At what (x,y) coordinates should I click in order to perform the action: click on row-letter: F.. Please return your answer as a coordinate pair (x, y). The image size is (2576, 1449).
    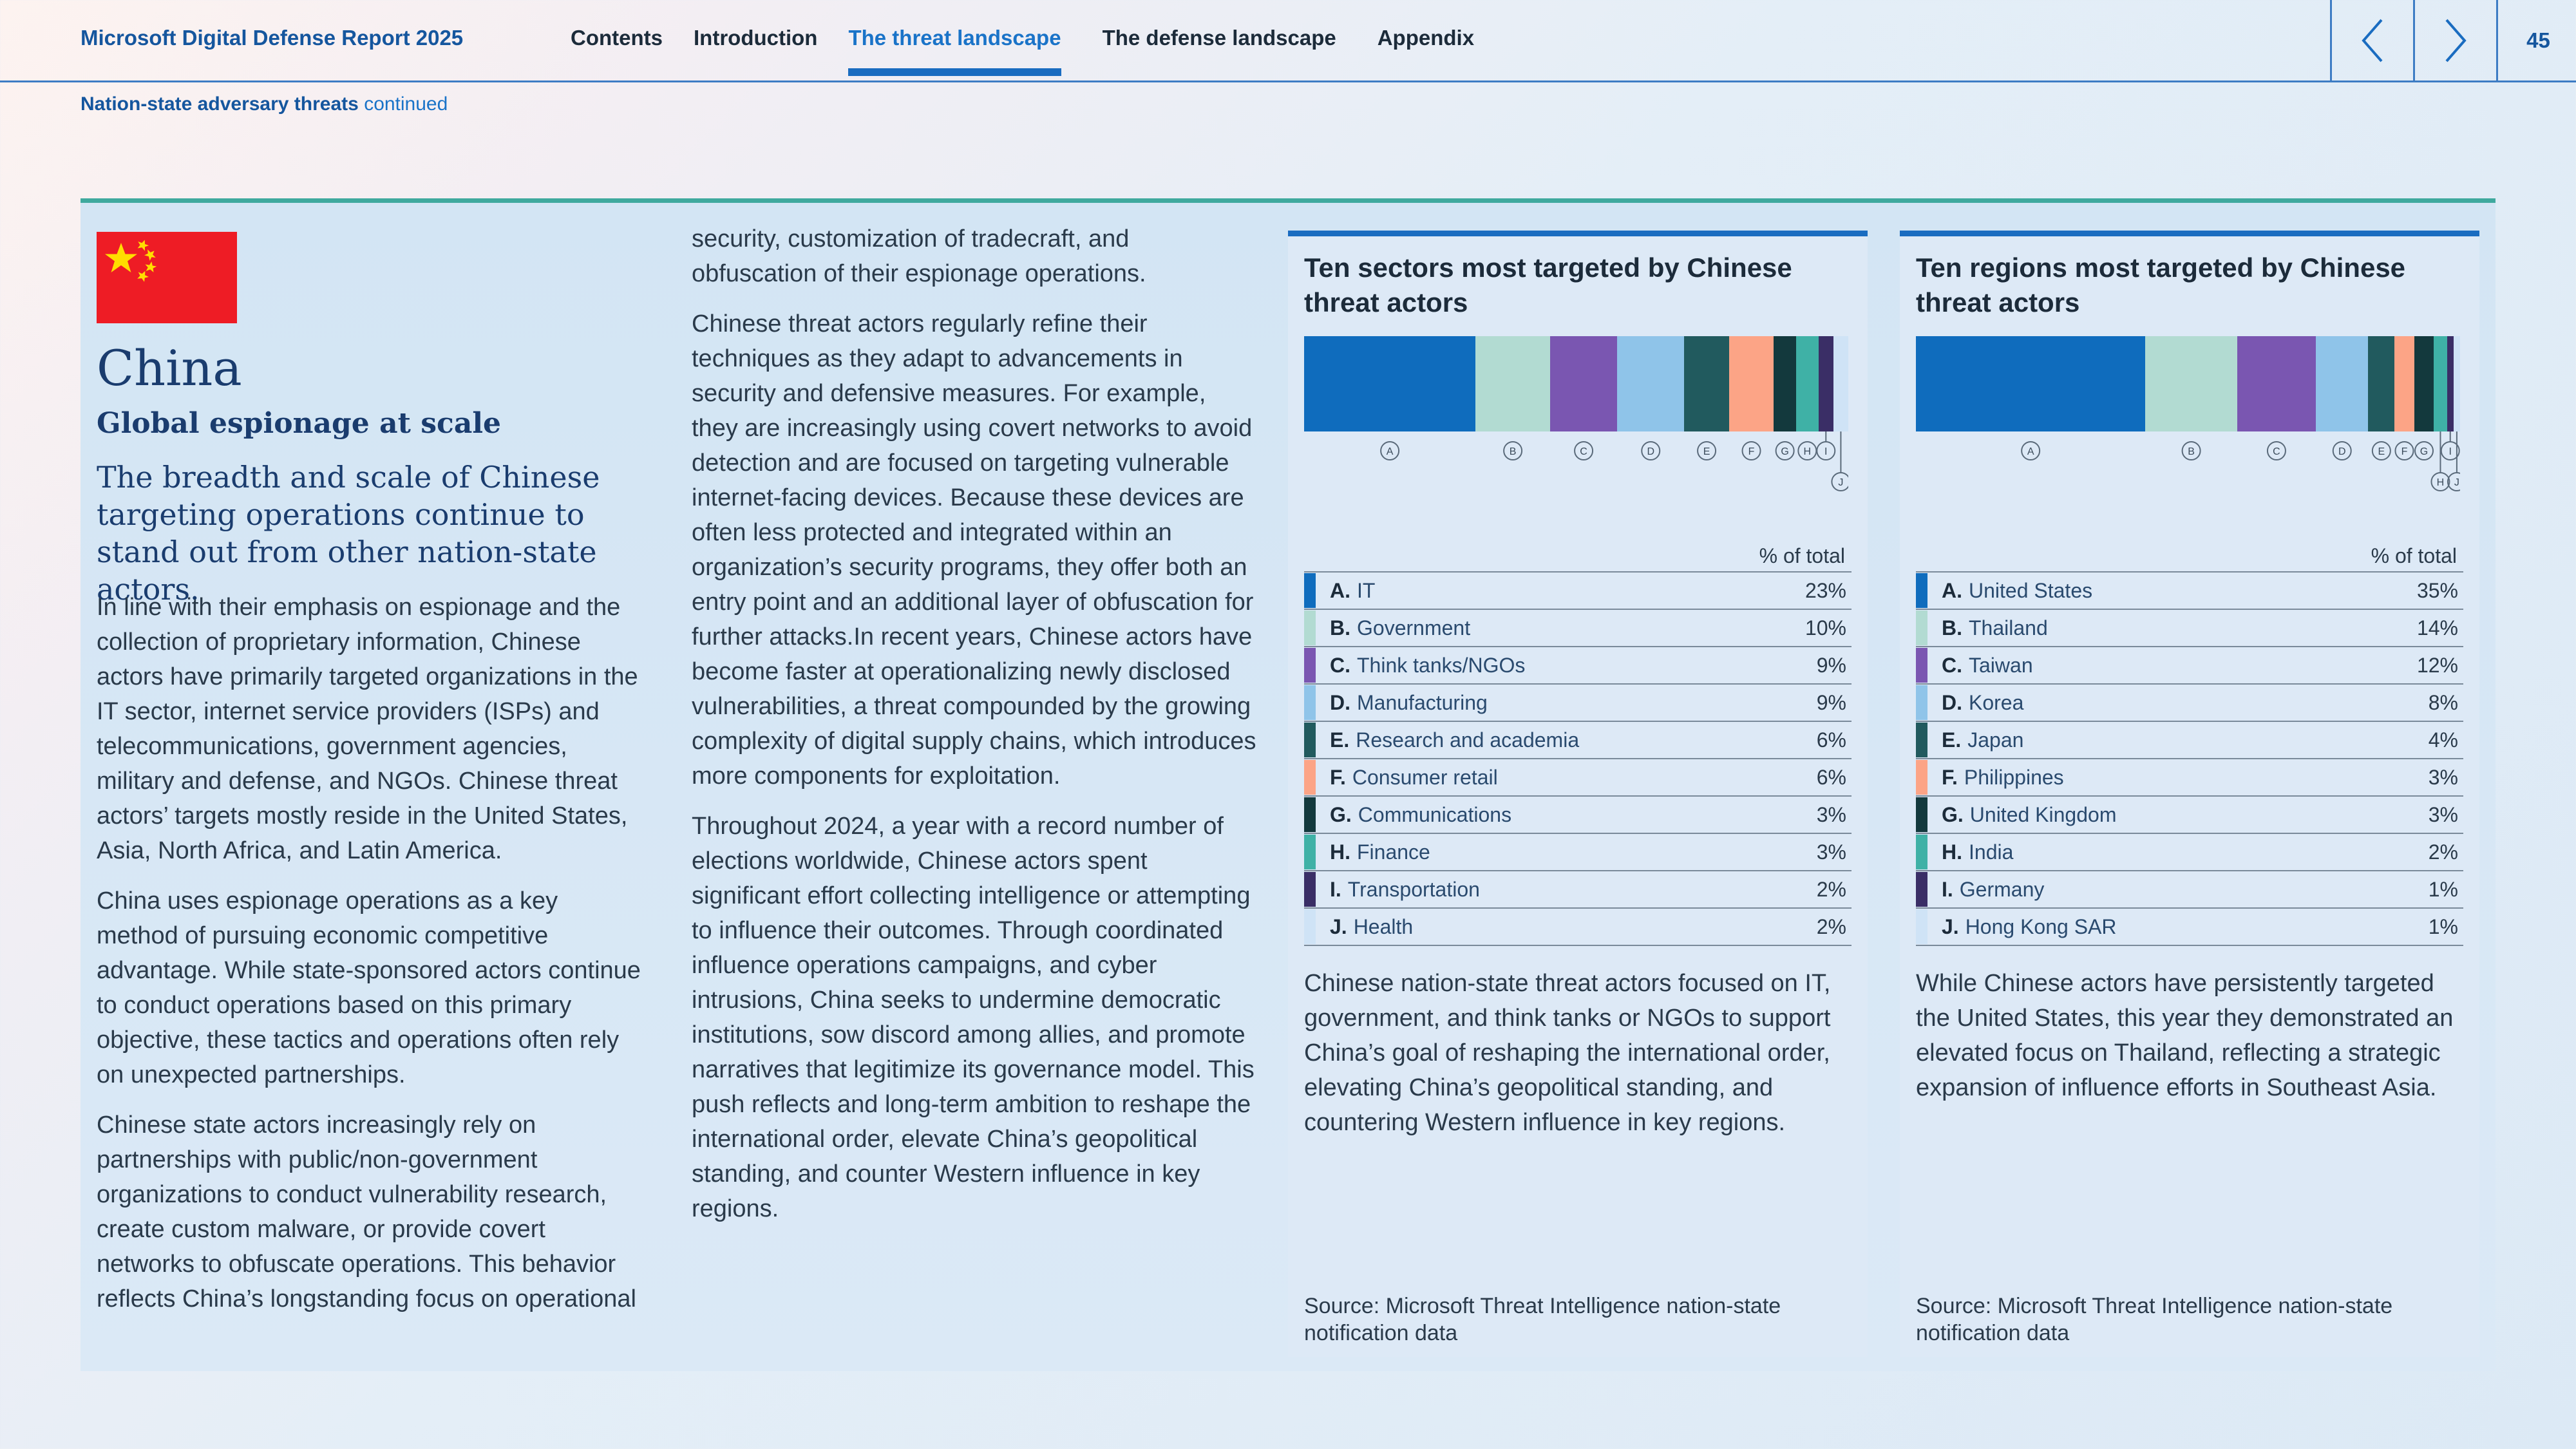
    Looking at the image, I should click on (1338, 777).